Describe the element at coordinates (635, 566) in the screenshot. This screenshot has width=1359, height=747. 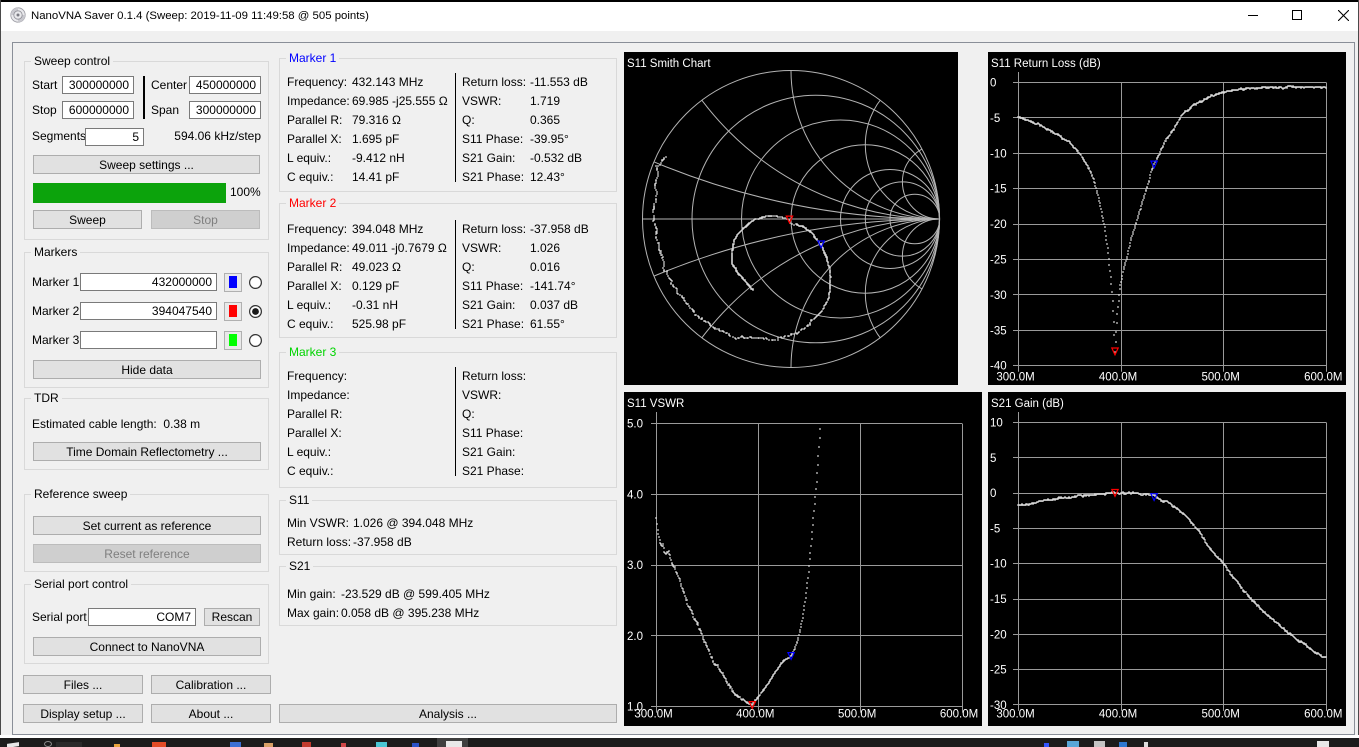
I see `svg-text: 3.0` at that location.